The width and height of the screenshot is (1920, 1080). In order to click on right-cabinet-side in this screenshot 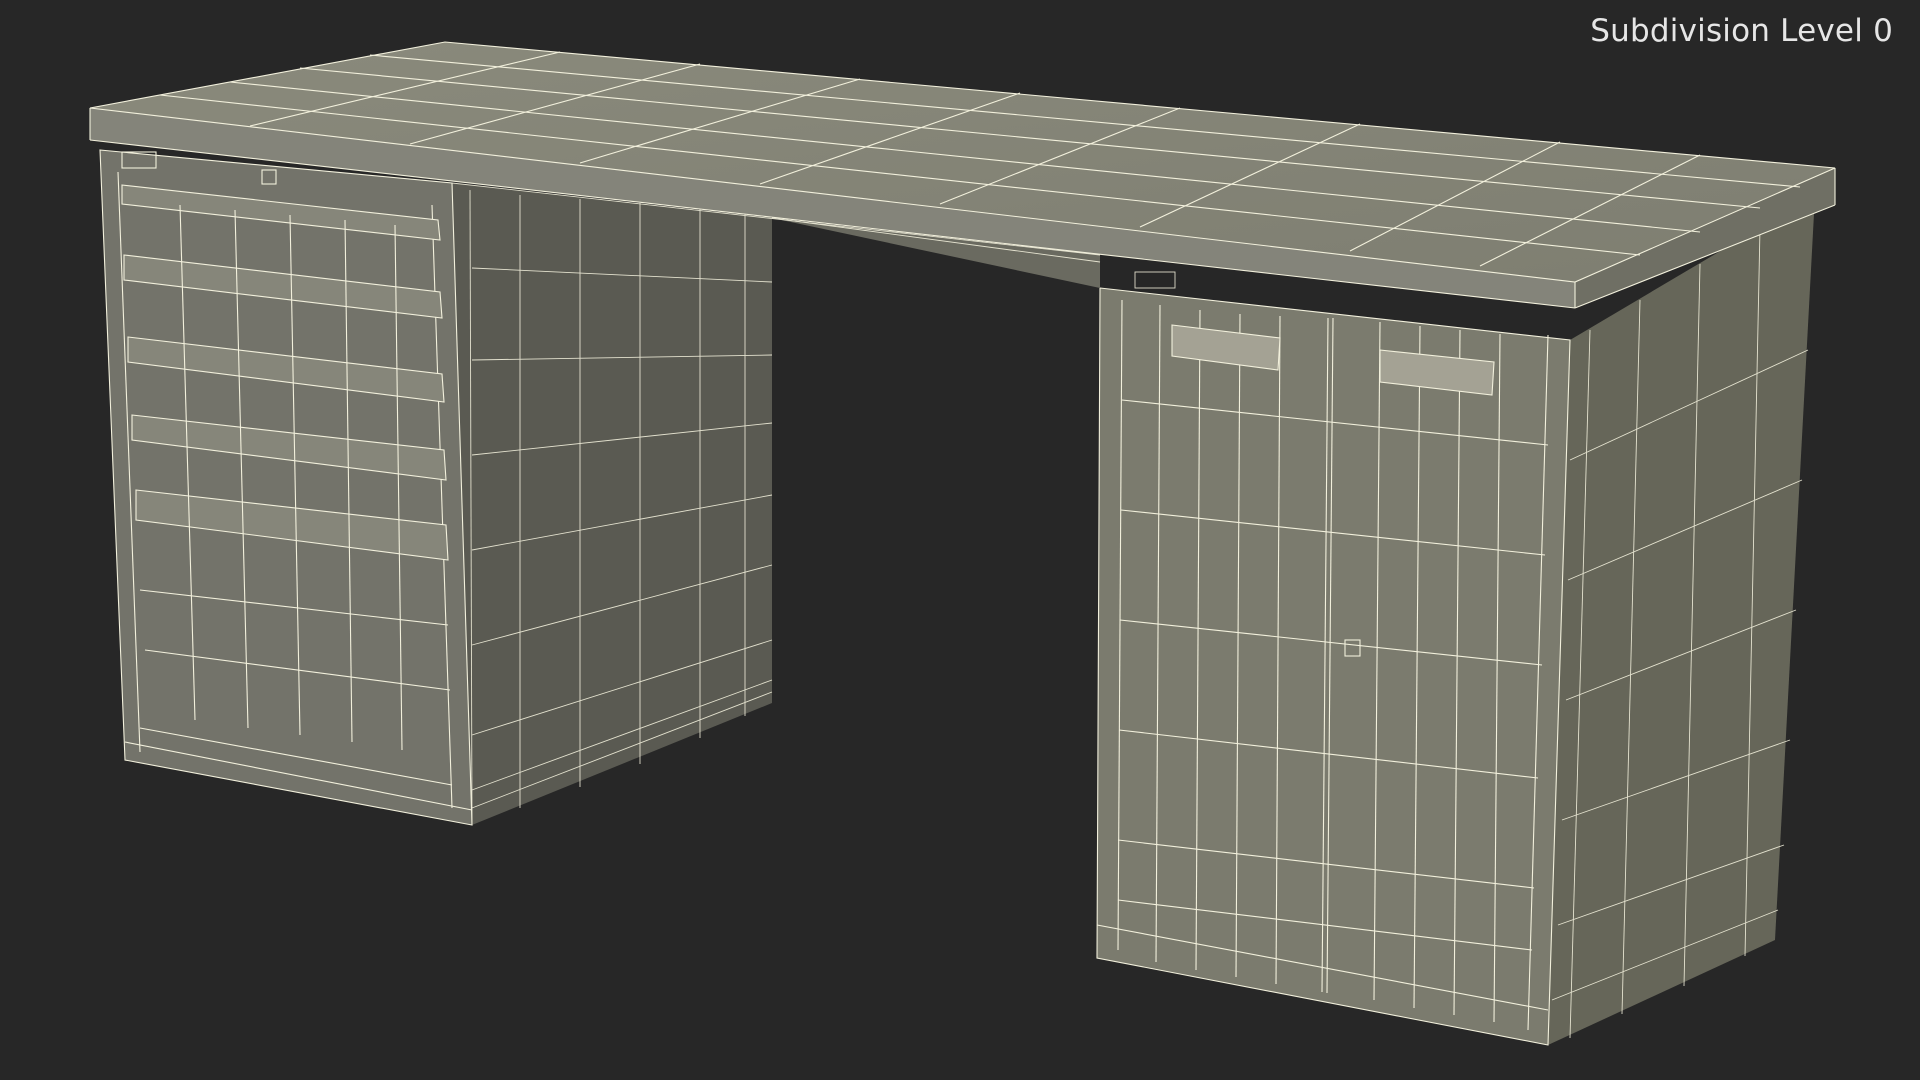, I will do `click(1681, 620)`.